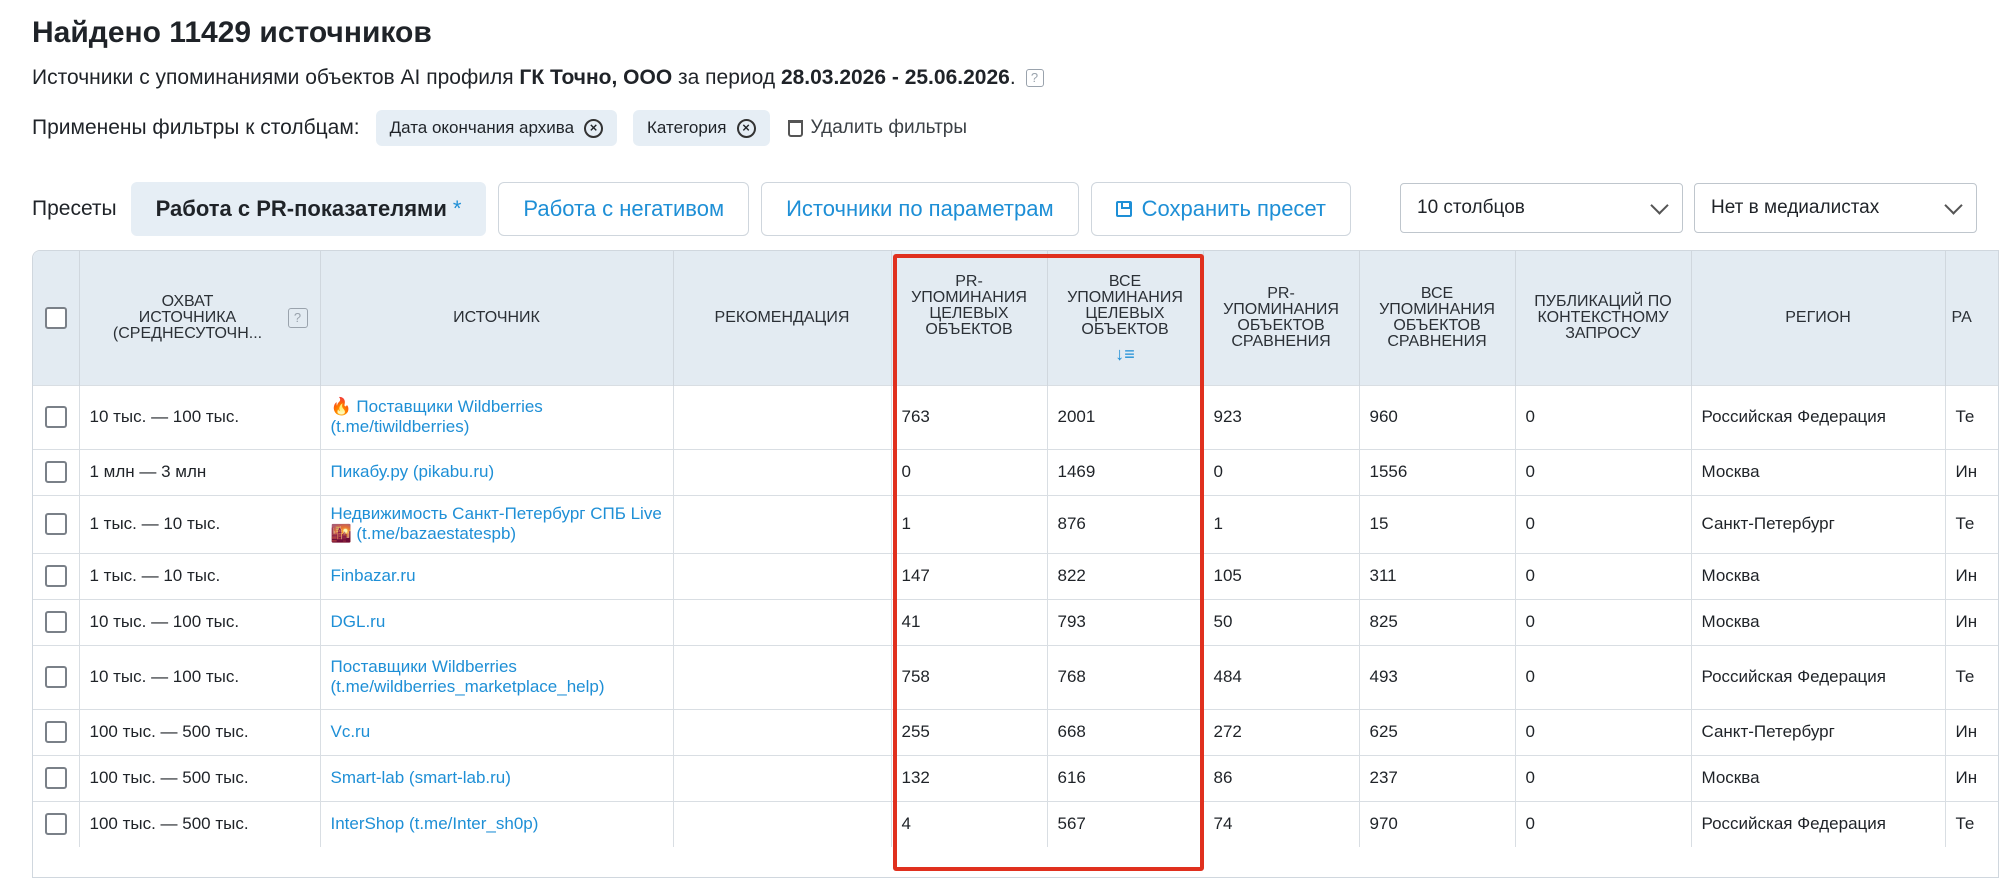  I want to click on cell-pr-comparison: 50, so click(1281, 621).